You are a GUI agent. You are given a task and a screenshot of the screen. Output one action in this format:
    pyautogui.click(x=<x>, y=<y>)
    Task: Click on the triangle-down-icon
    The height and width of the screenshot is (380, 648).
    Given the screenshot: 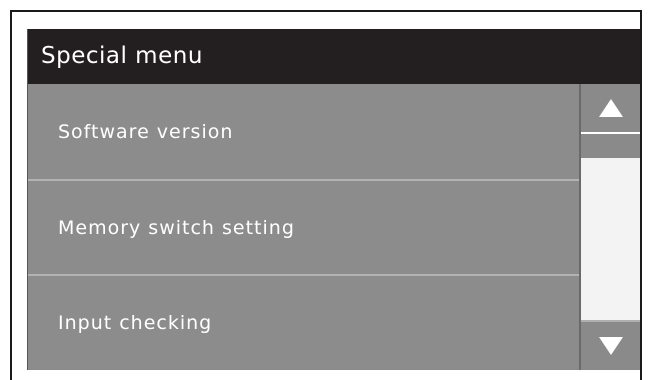 What is the action you would take?
    pyautogui.click(x=610, y=346)
    